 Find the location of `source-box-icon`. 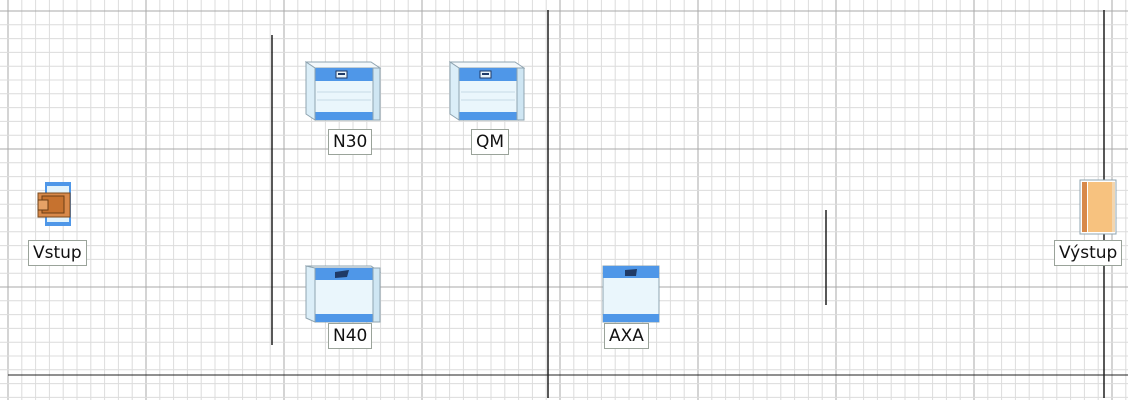

source-box-icon is located at coordinates (55, 204).